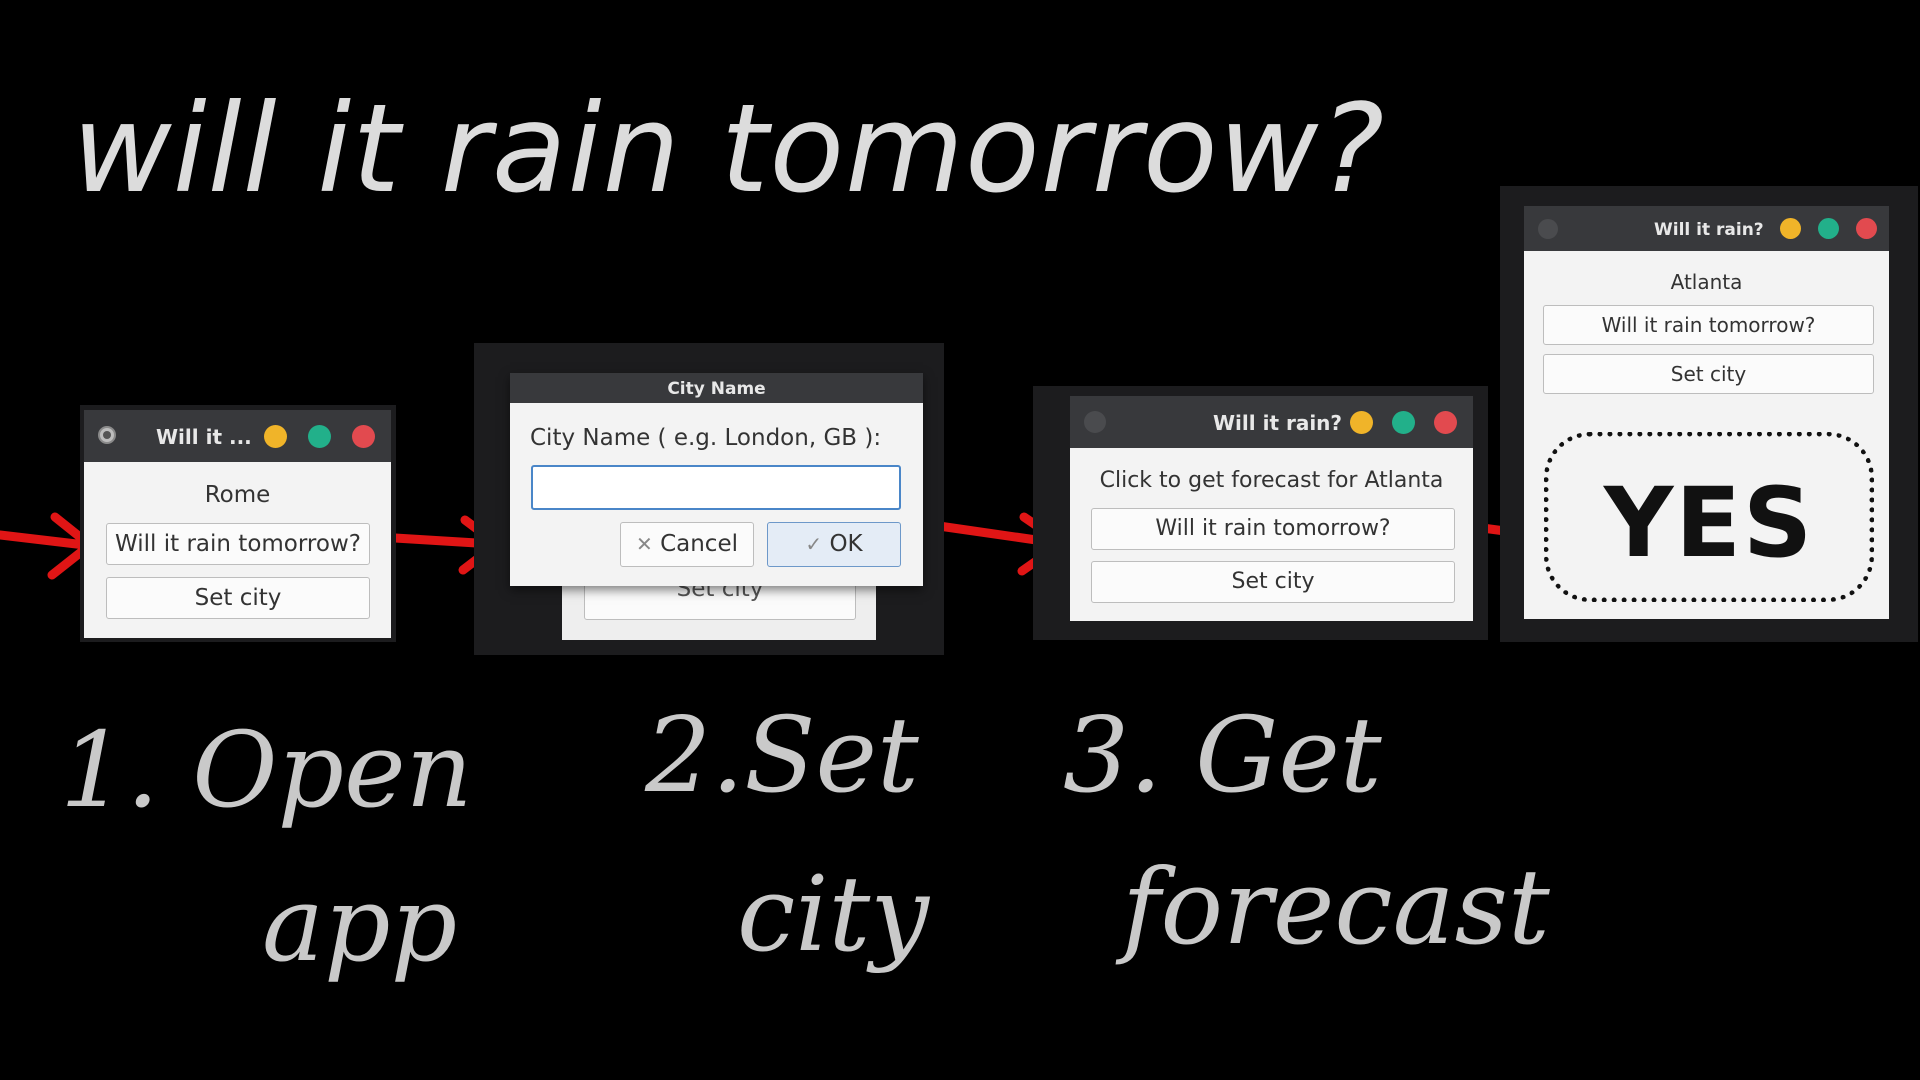 The width and height of the screenshot is (1920, 1080). Describe the element at coordinates (706, 438) in the screenshot. I see `city-prompt: City Name ( e.g. London, GB ):` at that location.